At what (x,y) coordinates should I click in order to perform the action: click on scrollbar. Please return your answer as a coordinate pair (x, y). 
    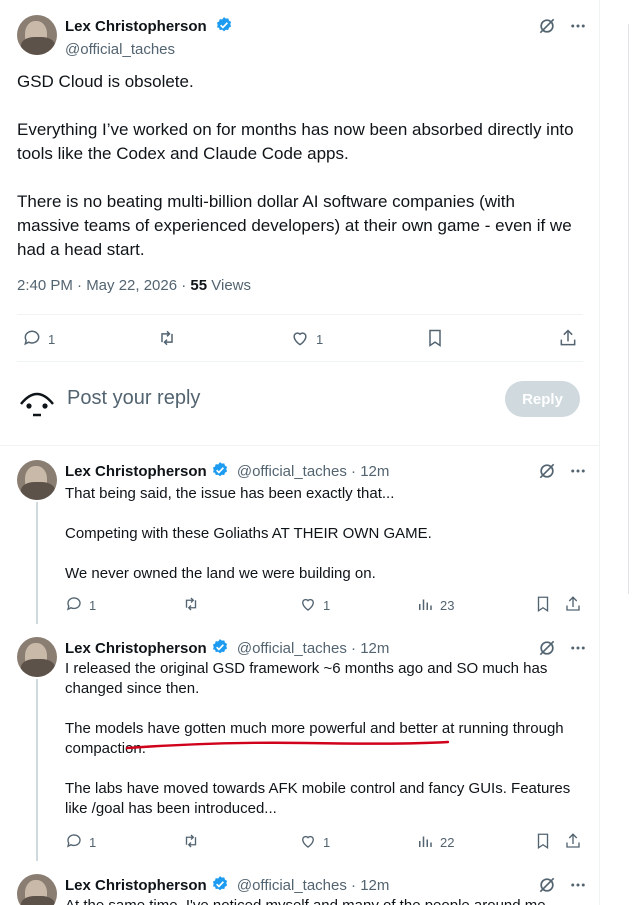
    Looking at the image, I should click on (631, 309).